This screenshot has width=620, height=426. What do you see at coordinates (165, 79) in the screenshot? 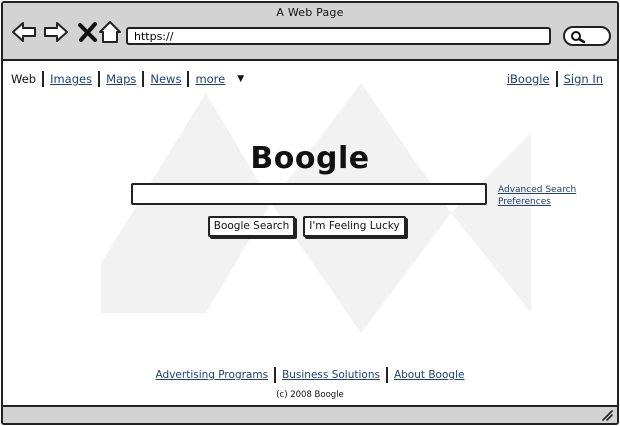
I see `nav-item-news: News` at bounding box center [165, 79].